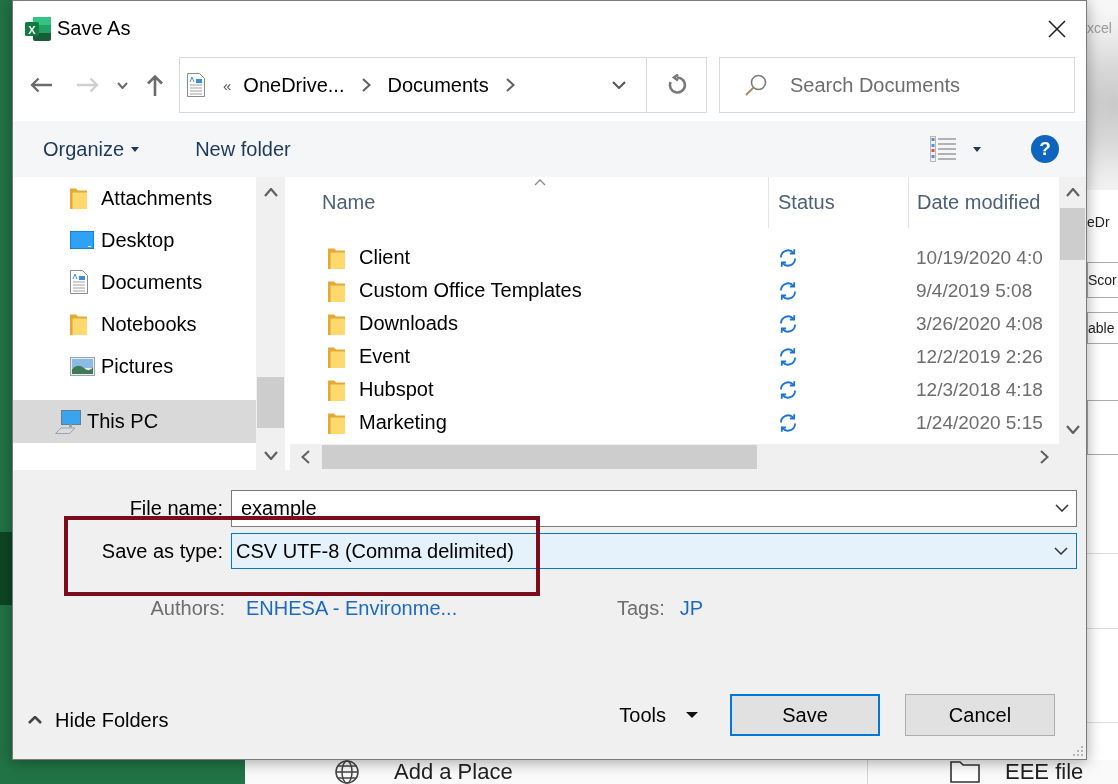 This screenshot has height=784, width=1118. Describe the element at coordinates (1057, 28) in the screenshot. I see `close-icon` at that location.